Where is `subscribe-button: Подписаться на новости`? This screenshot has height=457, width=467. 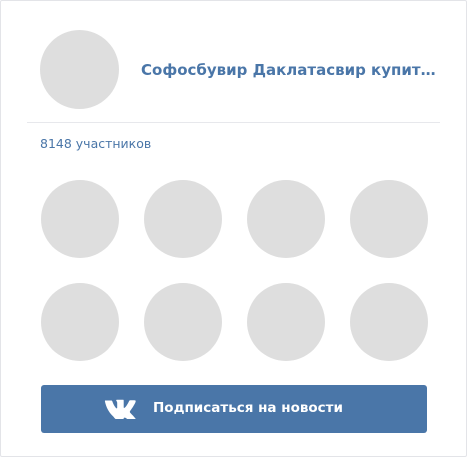 subscribe-button: Подписаться на новости is located at coordinates (234, 409).